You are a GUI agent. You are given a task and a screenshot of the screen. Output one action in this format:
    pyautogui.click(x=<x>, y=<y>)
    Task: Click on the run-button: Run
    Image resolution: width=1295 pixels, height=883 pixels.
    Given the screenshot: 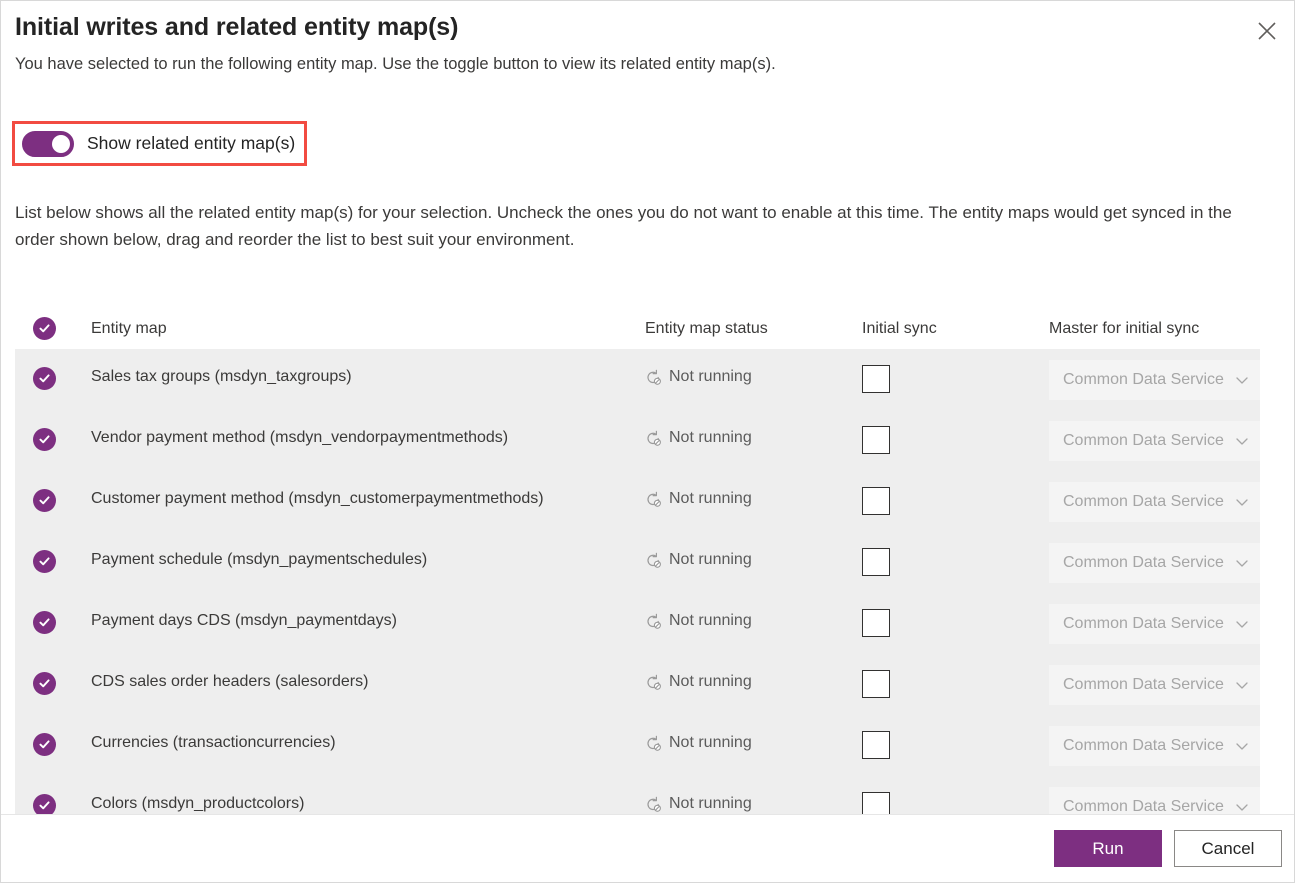 What is the action you would take?
    pyautogui.click(x=1108, y=848)
    